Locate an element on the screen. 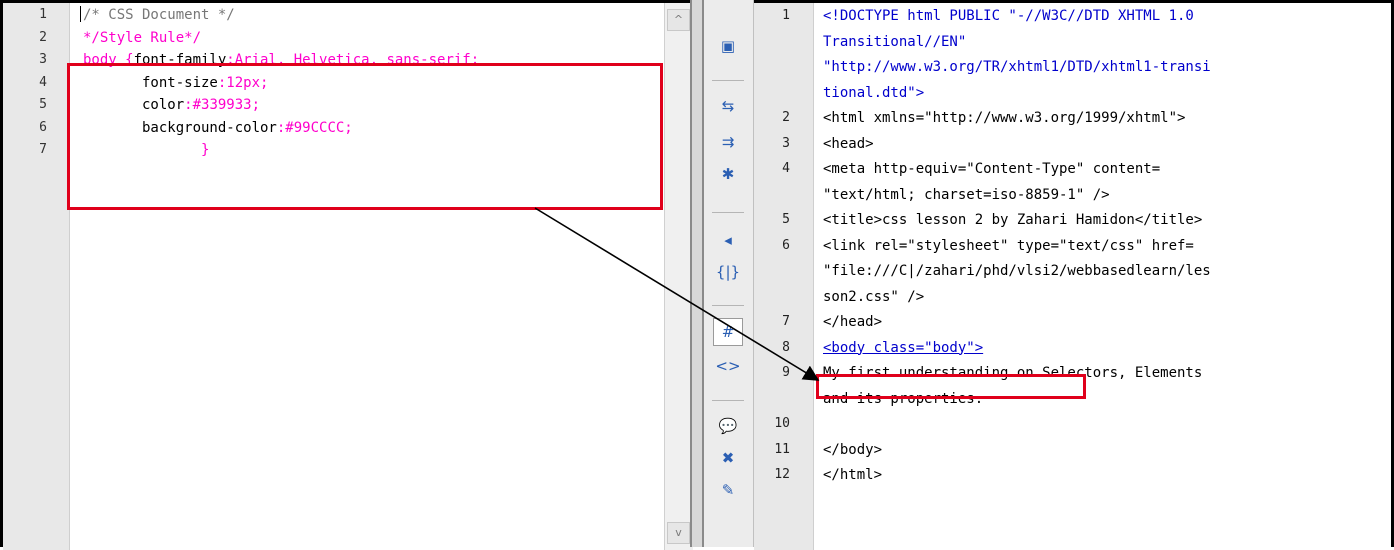 This screenshot has height=550, width=1394. body-tag-highlight-box is located at coordinates (951, 386).